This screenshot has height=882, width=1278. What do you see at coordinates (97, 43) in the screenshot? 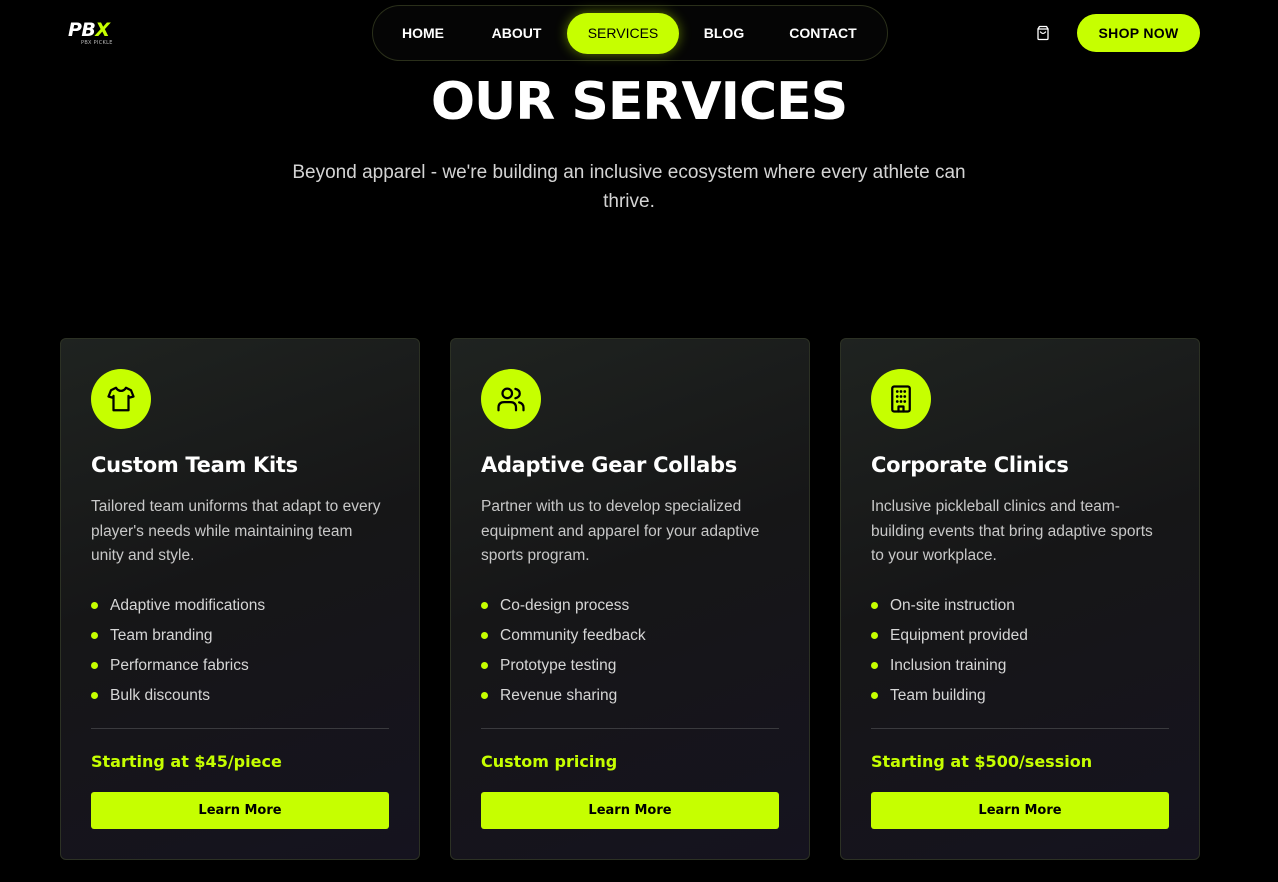
I see `logo-subtitle: PBX PICKLE` at bounding box center [97, 43].